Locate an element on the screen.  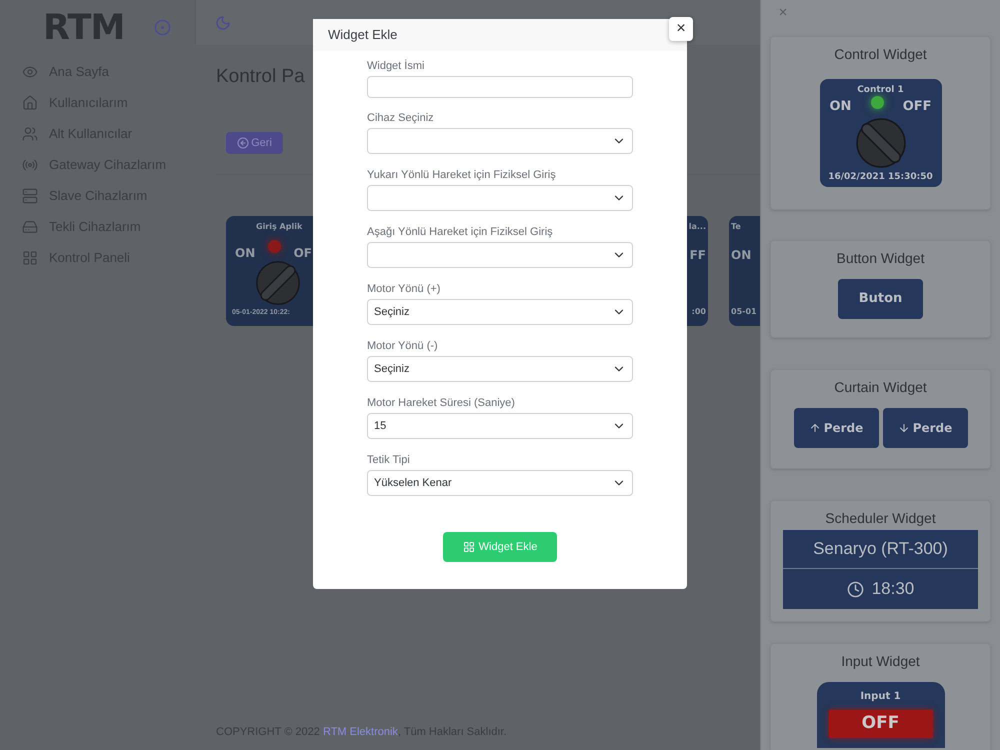
timestamp: 16/02/2021 15:30:50 is located at coordinates (880, 176).